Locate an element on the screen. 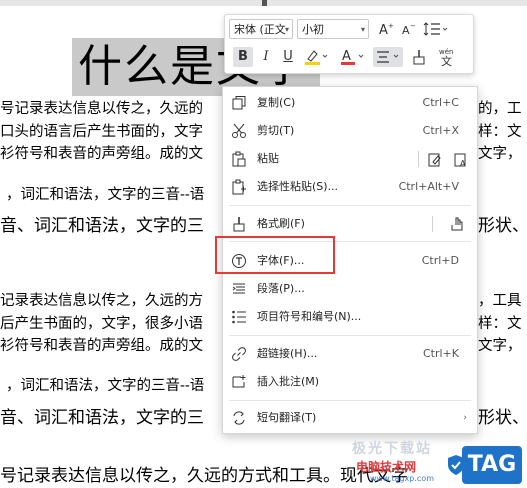  watermark-tag-badge: TAG is located at coordinates (492, 465).